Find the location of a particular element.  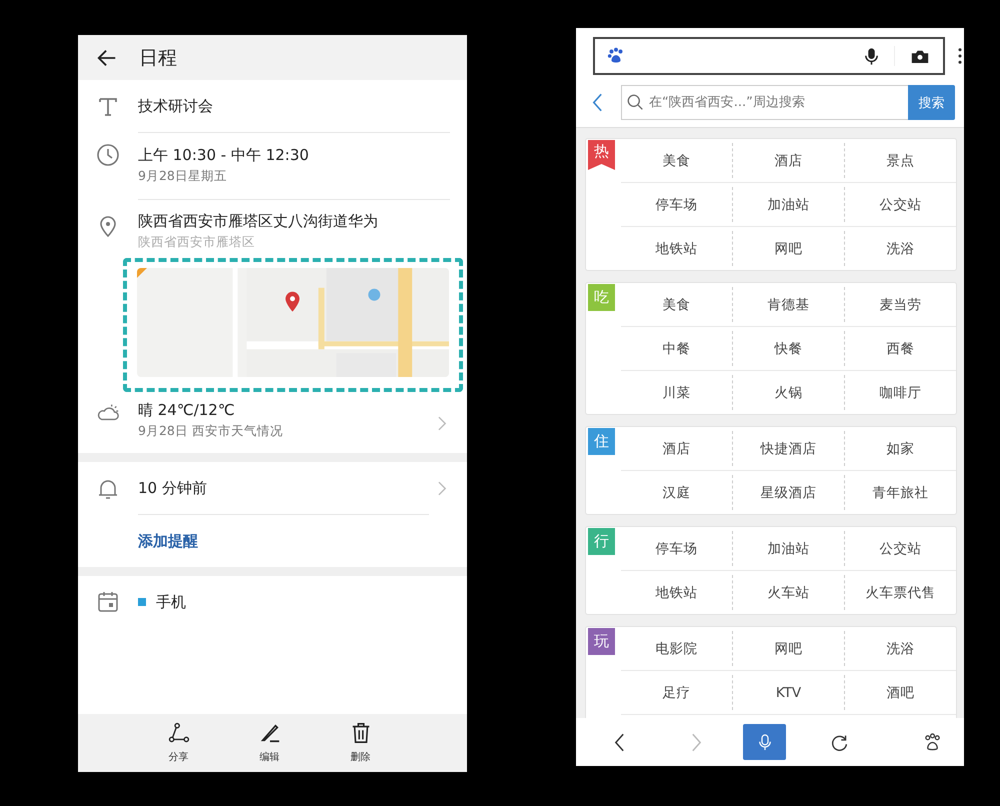

category-link: 青年旅社 is located at coordinates (900, 492).